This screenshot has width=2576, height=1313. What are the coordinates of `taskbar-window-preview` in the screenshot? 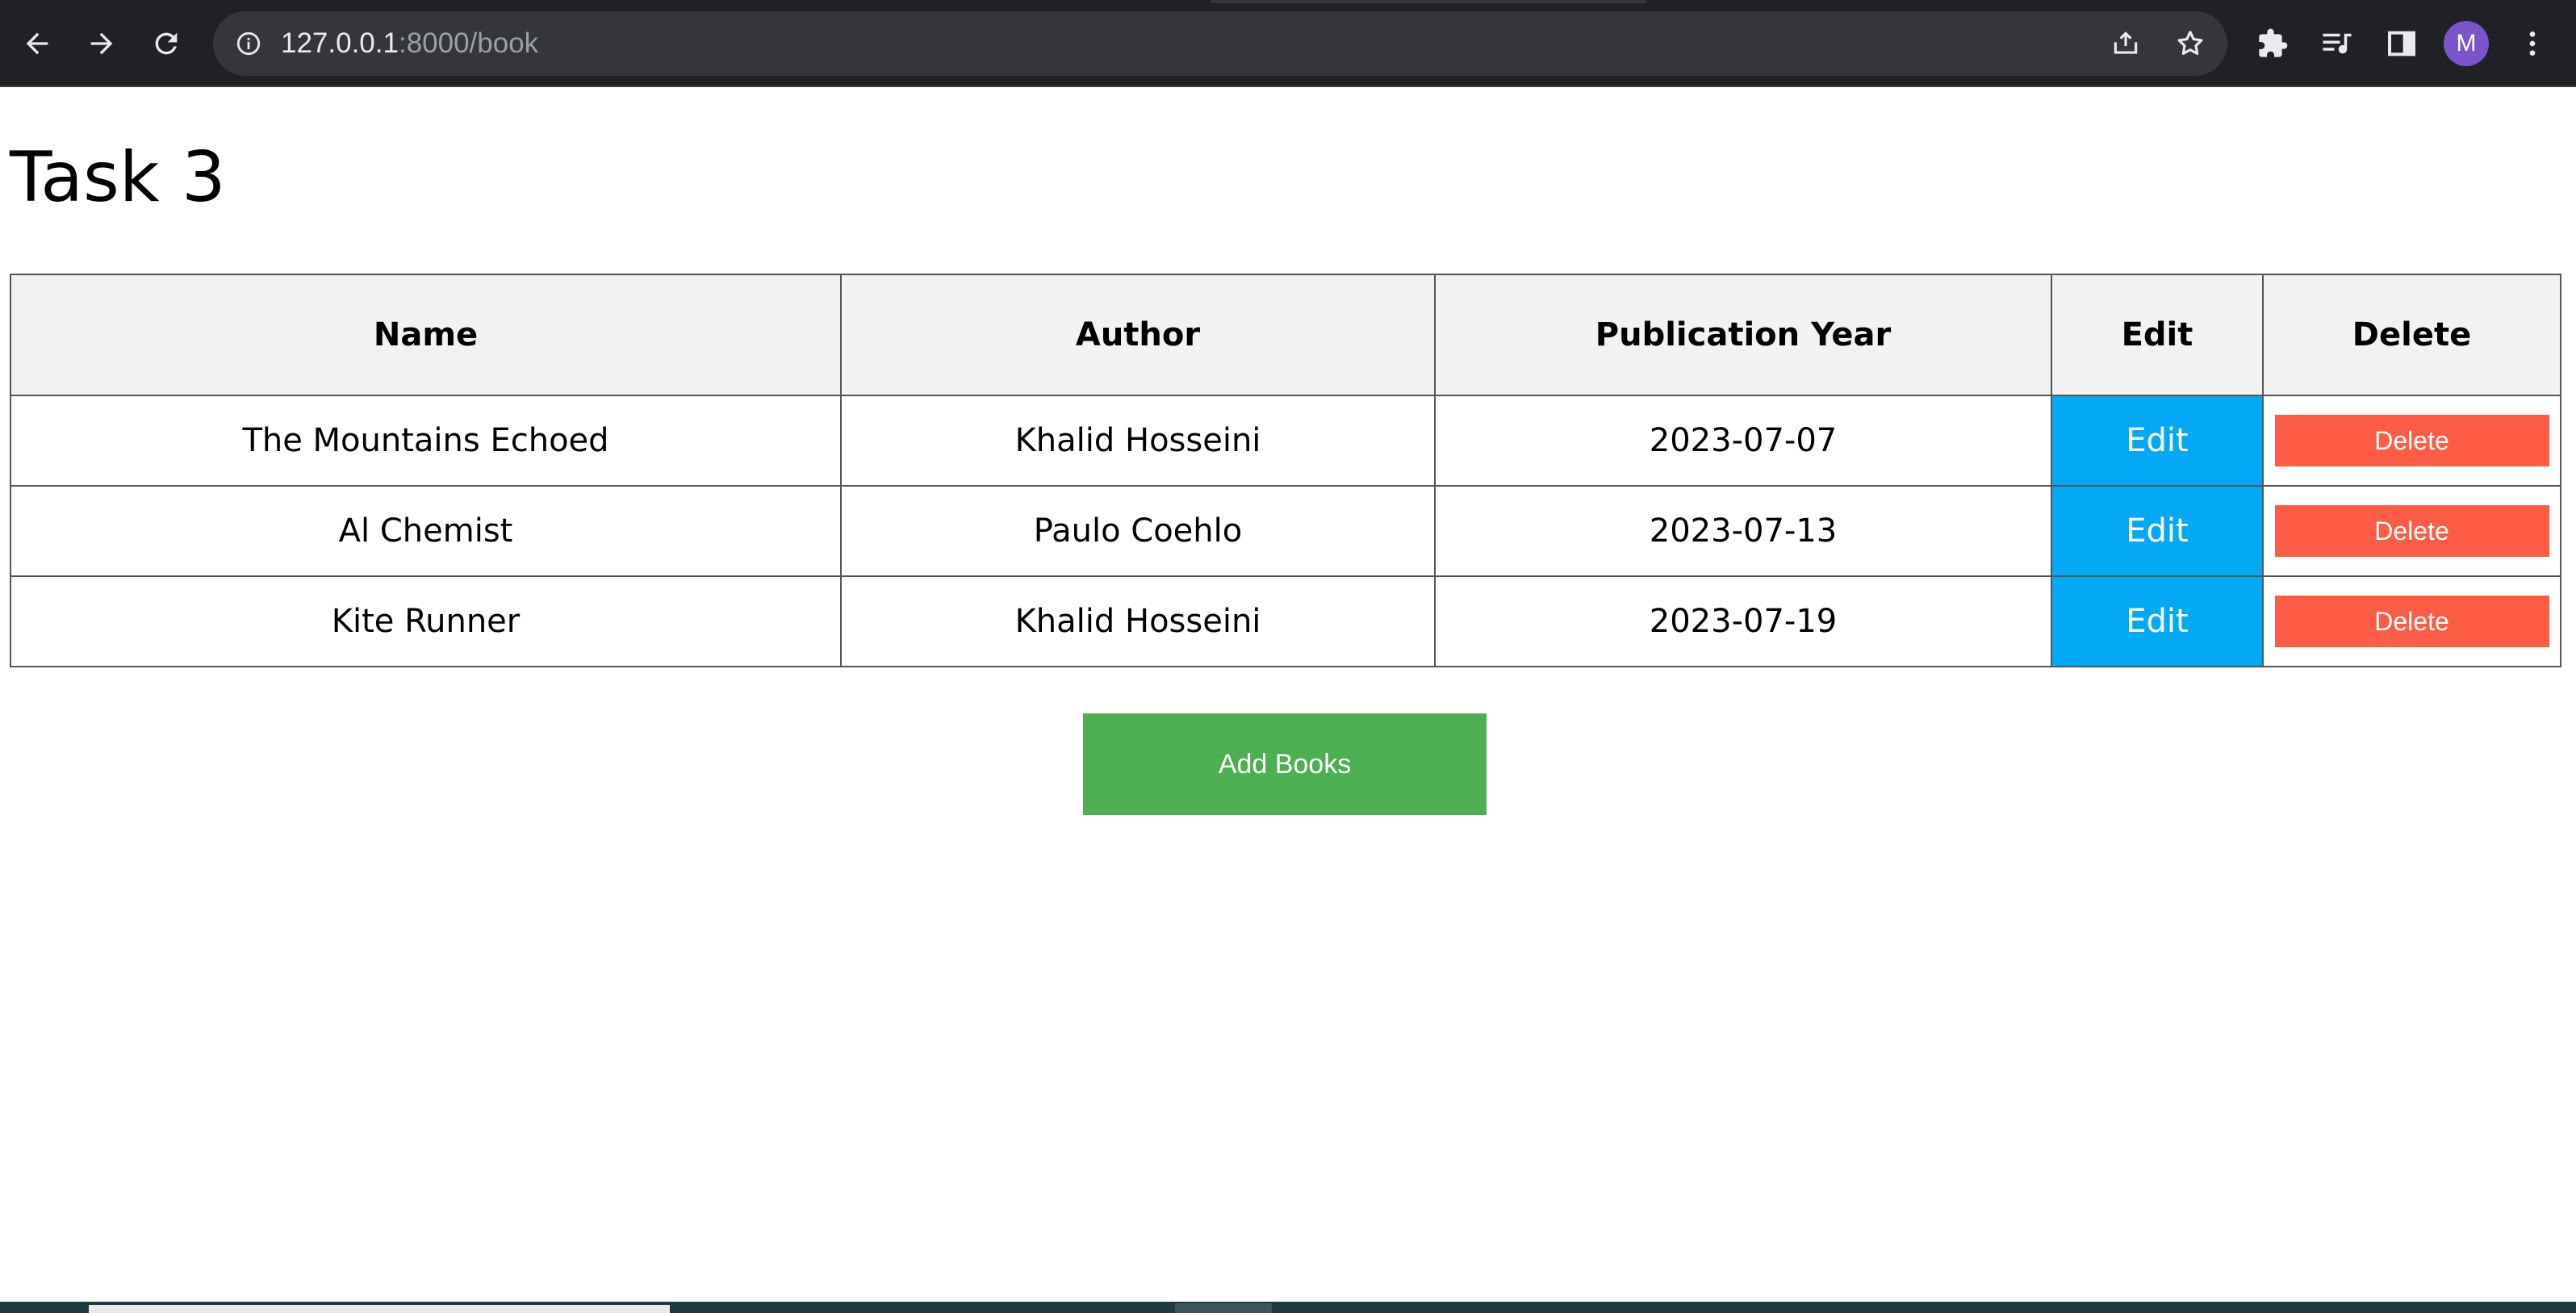 It's located at (379, 1309).